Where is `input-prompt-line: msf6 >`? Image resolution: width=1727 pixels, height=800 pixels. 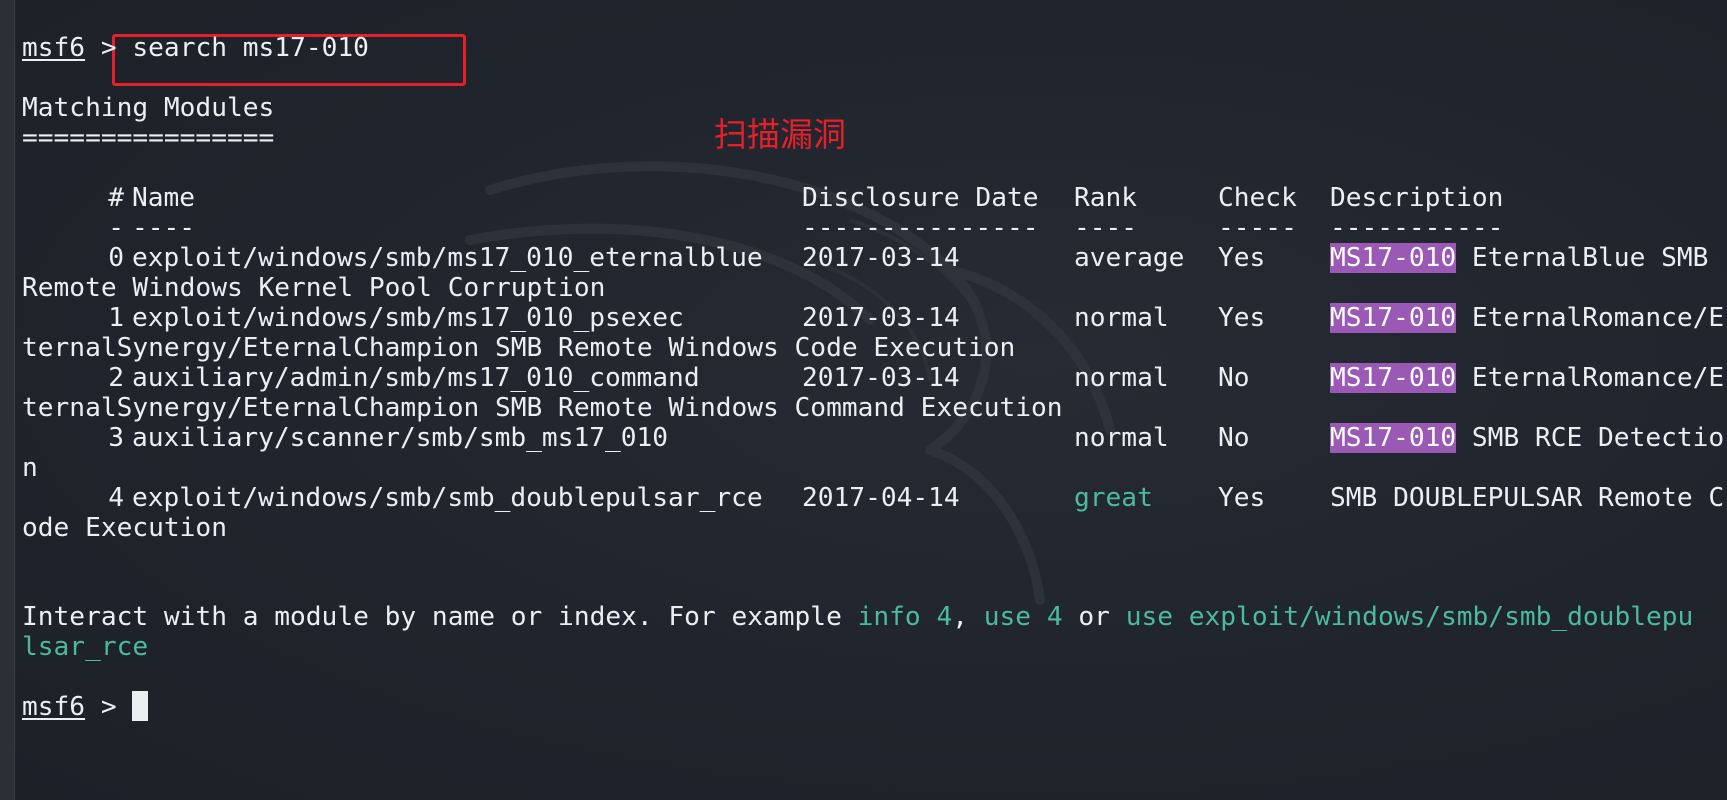 input-prompt-line: msf6 > is located at coordinates (85, 707).